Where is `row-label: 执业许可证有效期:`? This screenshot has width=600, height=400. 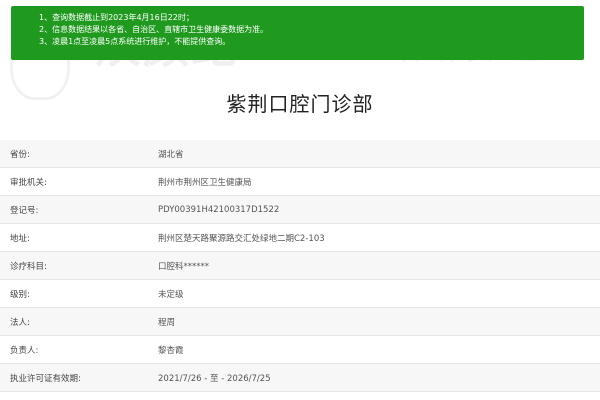 row-label: 执业许可证有效期: is located at coordinates (45, 378).